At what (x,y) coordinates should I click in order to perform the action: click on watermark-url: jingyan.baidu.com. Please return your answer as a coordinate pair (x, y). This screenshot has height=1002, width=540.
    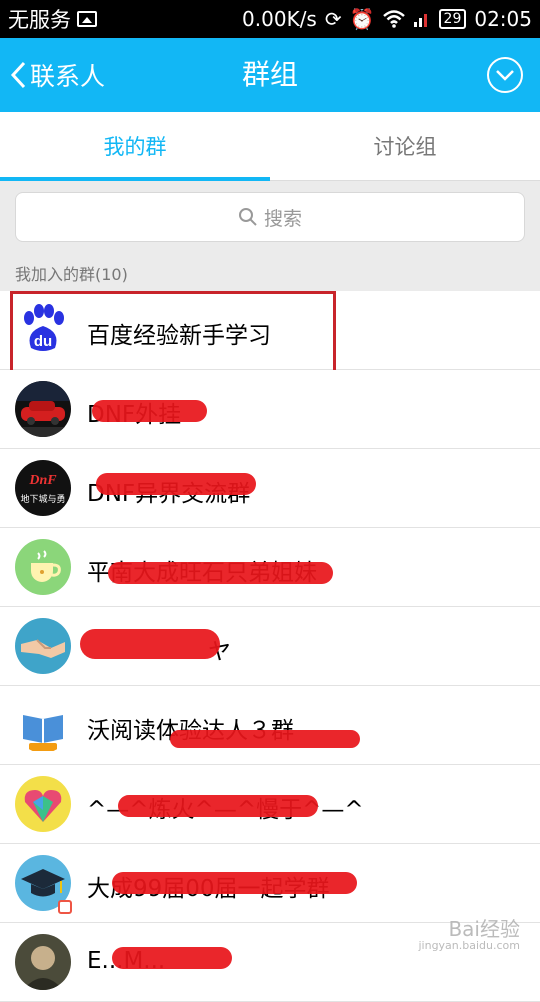
    Looking at the image, I should click on (469, 945).